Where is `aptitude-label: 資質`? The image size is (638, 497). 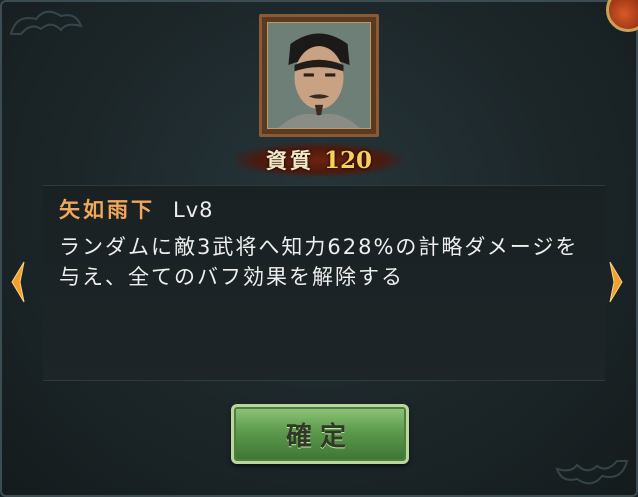
aptitude-label: 資質 is located at coordinates (289, 160).